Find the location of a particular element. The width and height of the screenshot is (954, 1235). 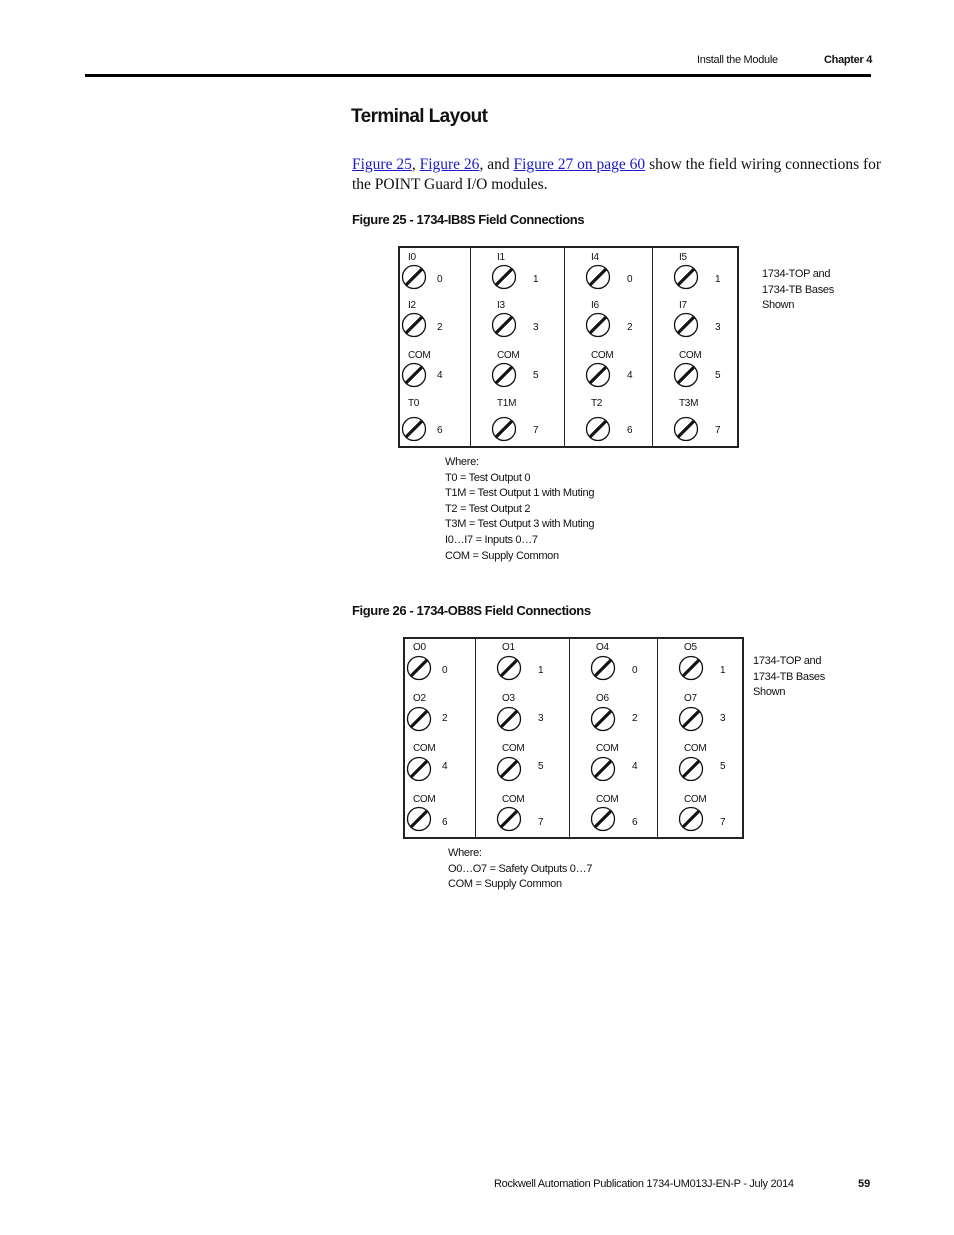

terminal-label: I2 is located at coordinates (412, 305).